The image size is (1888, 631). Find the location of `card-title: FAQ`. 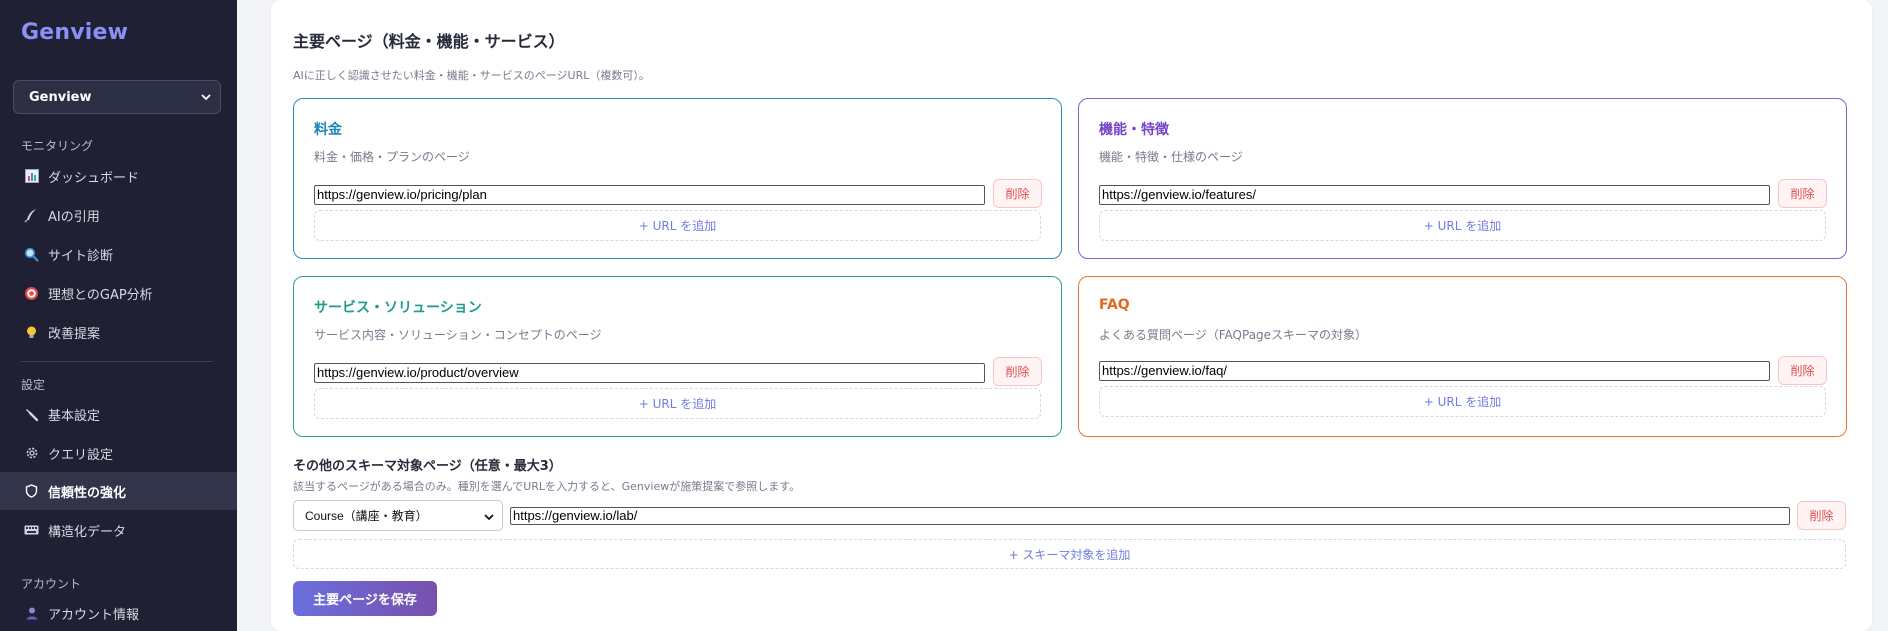

card-title: FAQ is located at coordinates (1114, 305).